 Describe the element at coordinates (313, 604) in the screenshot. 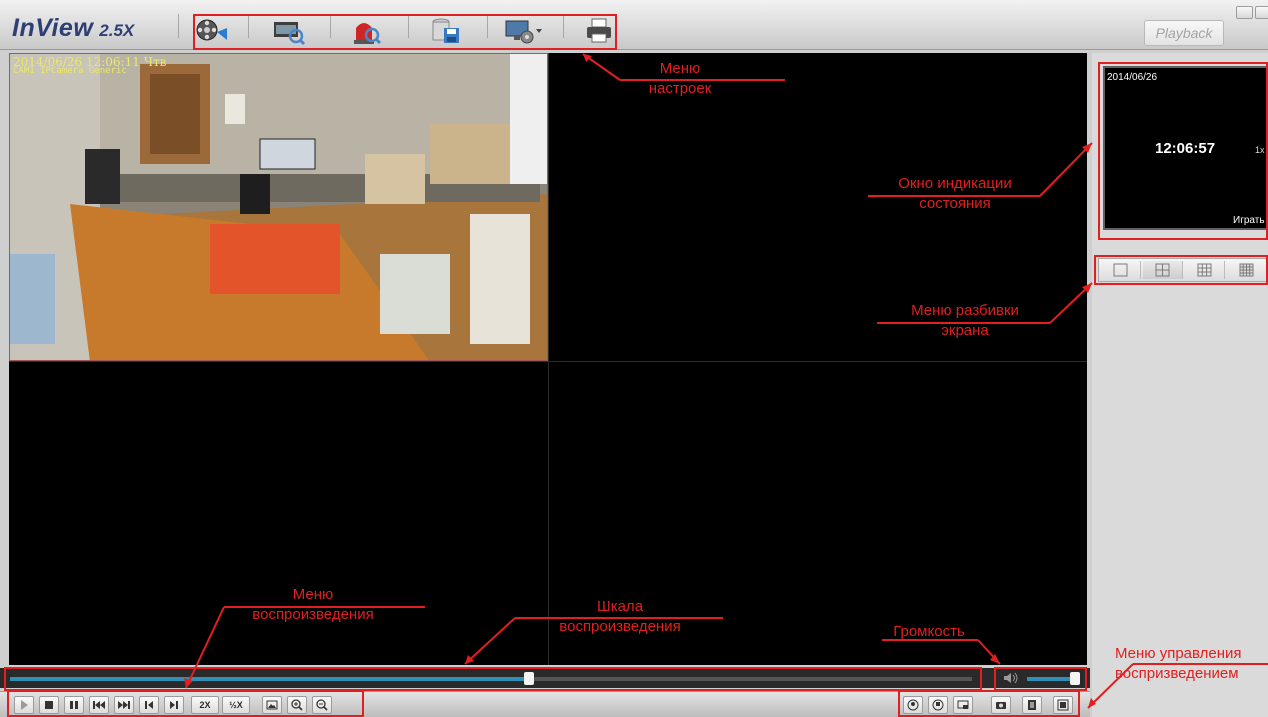

I see `annotation-playback-menu: Меню воспроизведения` at that location.